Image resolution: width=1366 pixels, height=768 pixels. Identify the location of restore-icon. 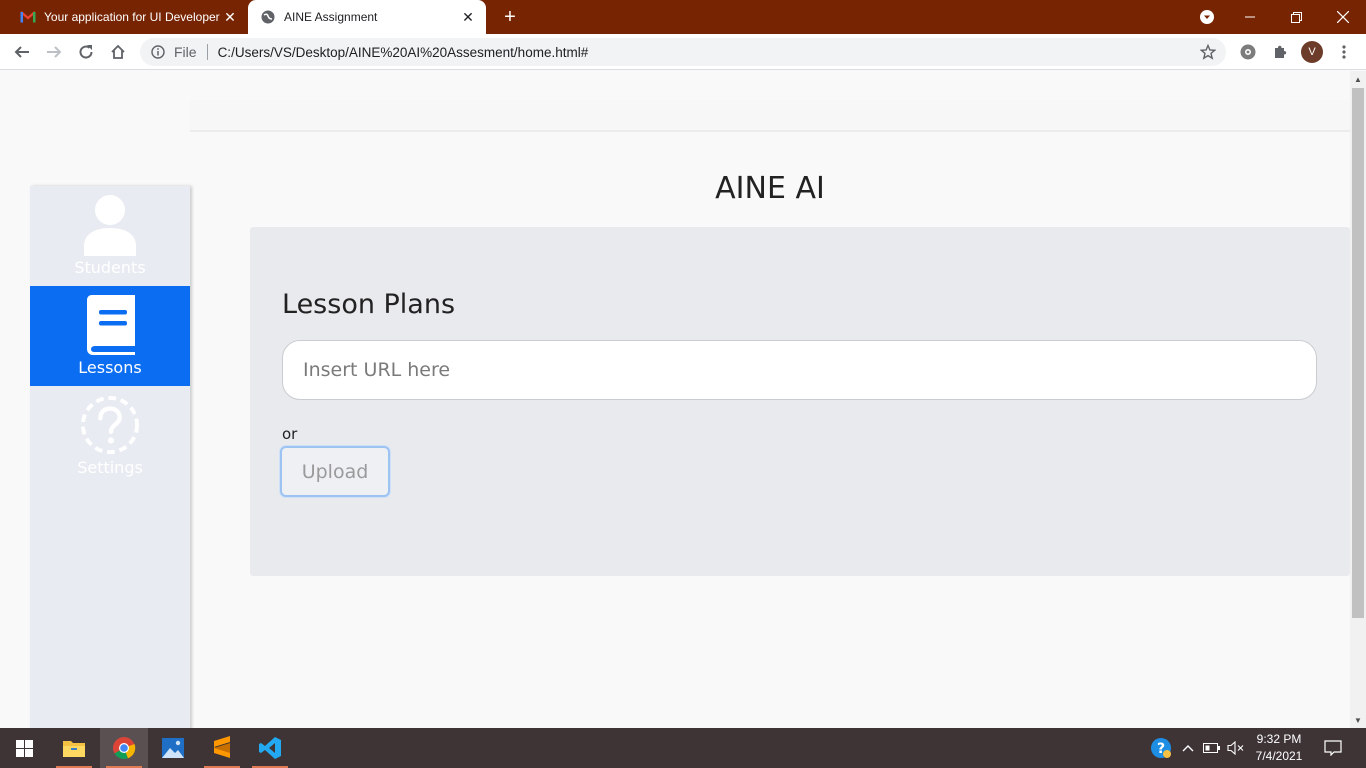
(1296, 17).